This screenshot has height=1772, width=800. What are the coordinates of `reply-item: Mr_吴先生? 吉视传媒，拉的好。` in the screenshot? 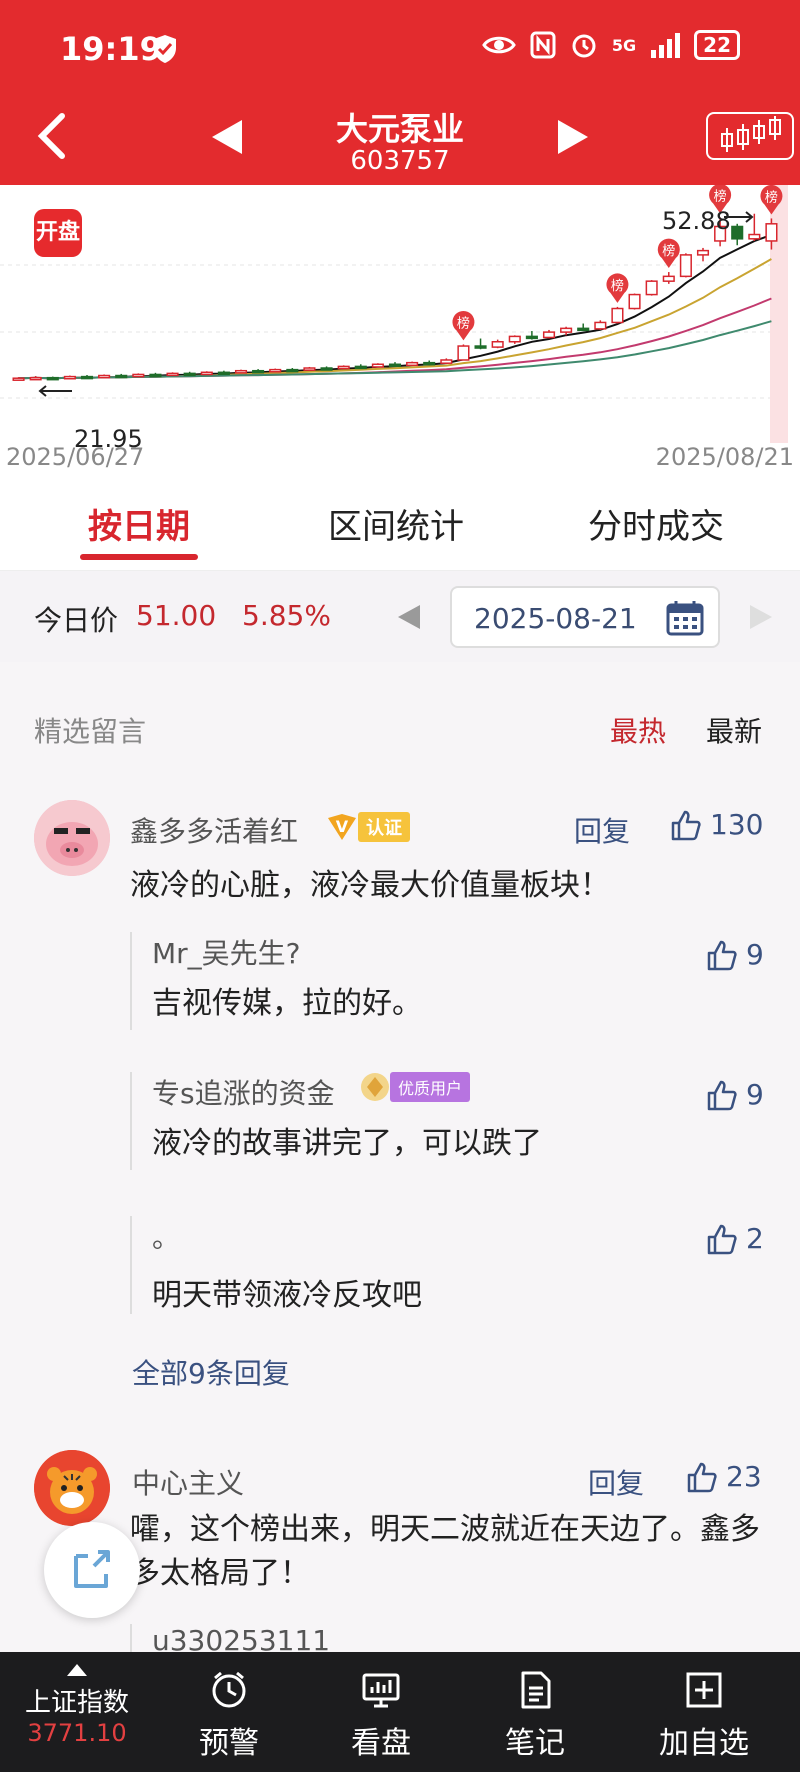 It's located at (276, 981).